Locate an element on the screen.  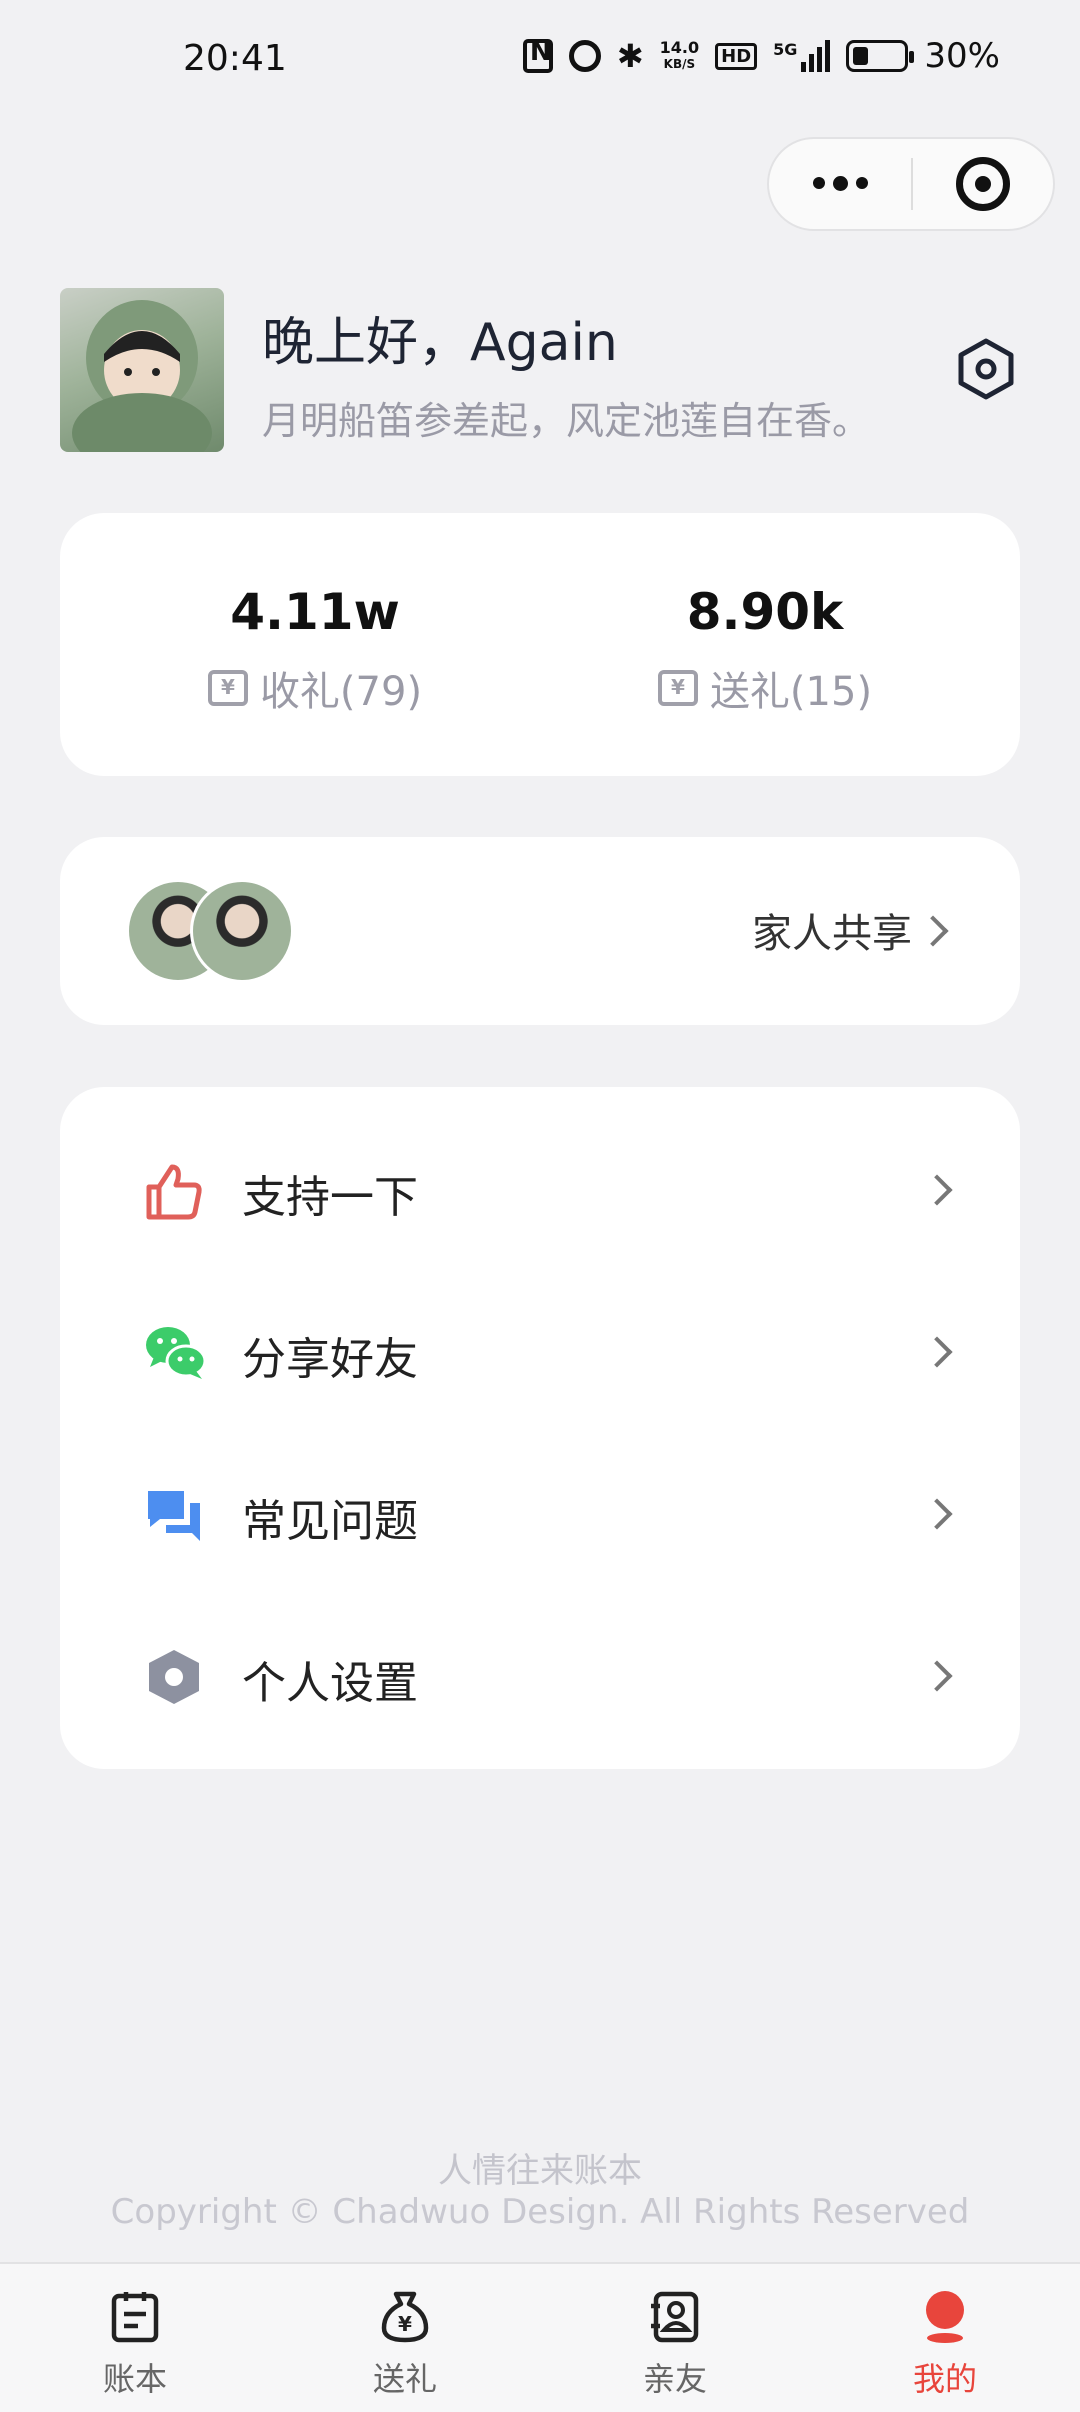
tab-label: 送礼 is located at coordinates (404, 2379).